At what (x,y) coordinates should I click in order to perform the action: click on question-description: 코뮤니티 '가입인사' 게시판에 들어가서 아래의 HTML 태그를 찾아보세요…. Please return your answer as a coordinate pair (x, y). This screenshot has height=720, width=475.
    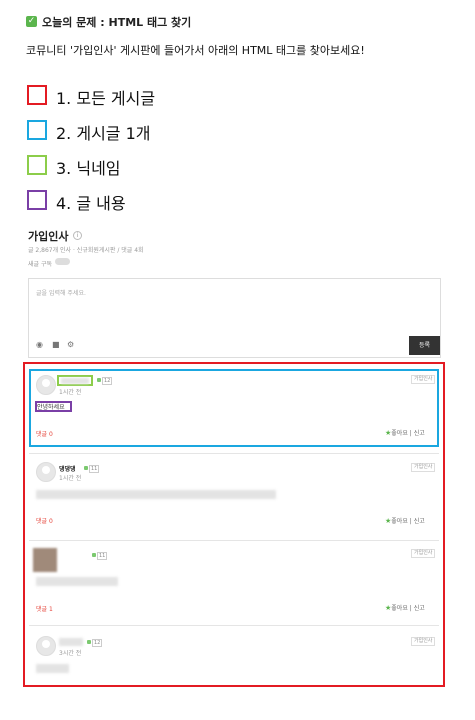
    Looking at the image, I should click on (195, 50).